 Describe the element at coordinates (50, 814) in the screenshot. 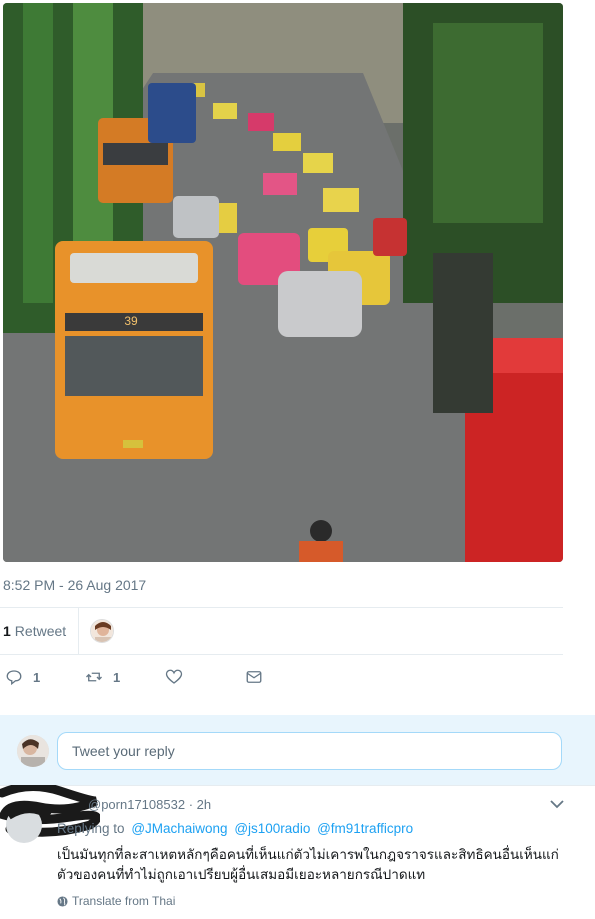

I see `redacted-avatar-scribble` at that location.